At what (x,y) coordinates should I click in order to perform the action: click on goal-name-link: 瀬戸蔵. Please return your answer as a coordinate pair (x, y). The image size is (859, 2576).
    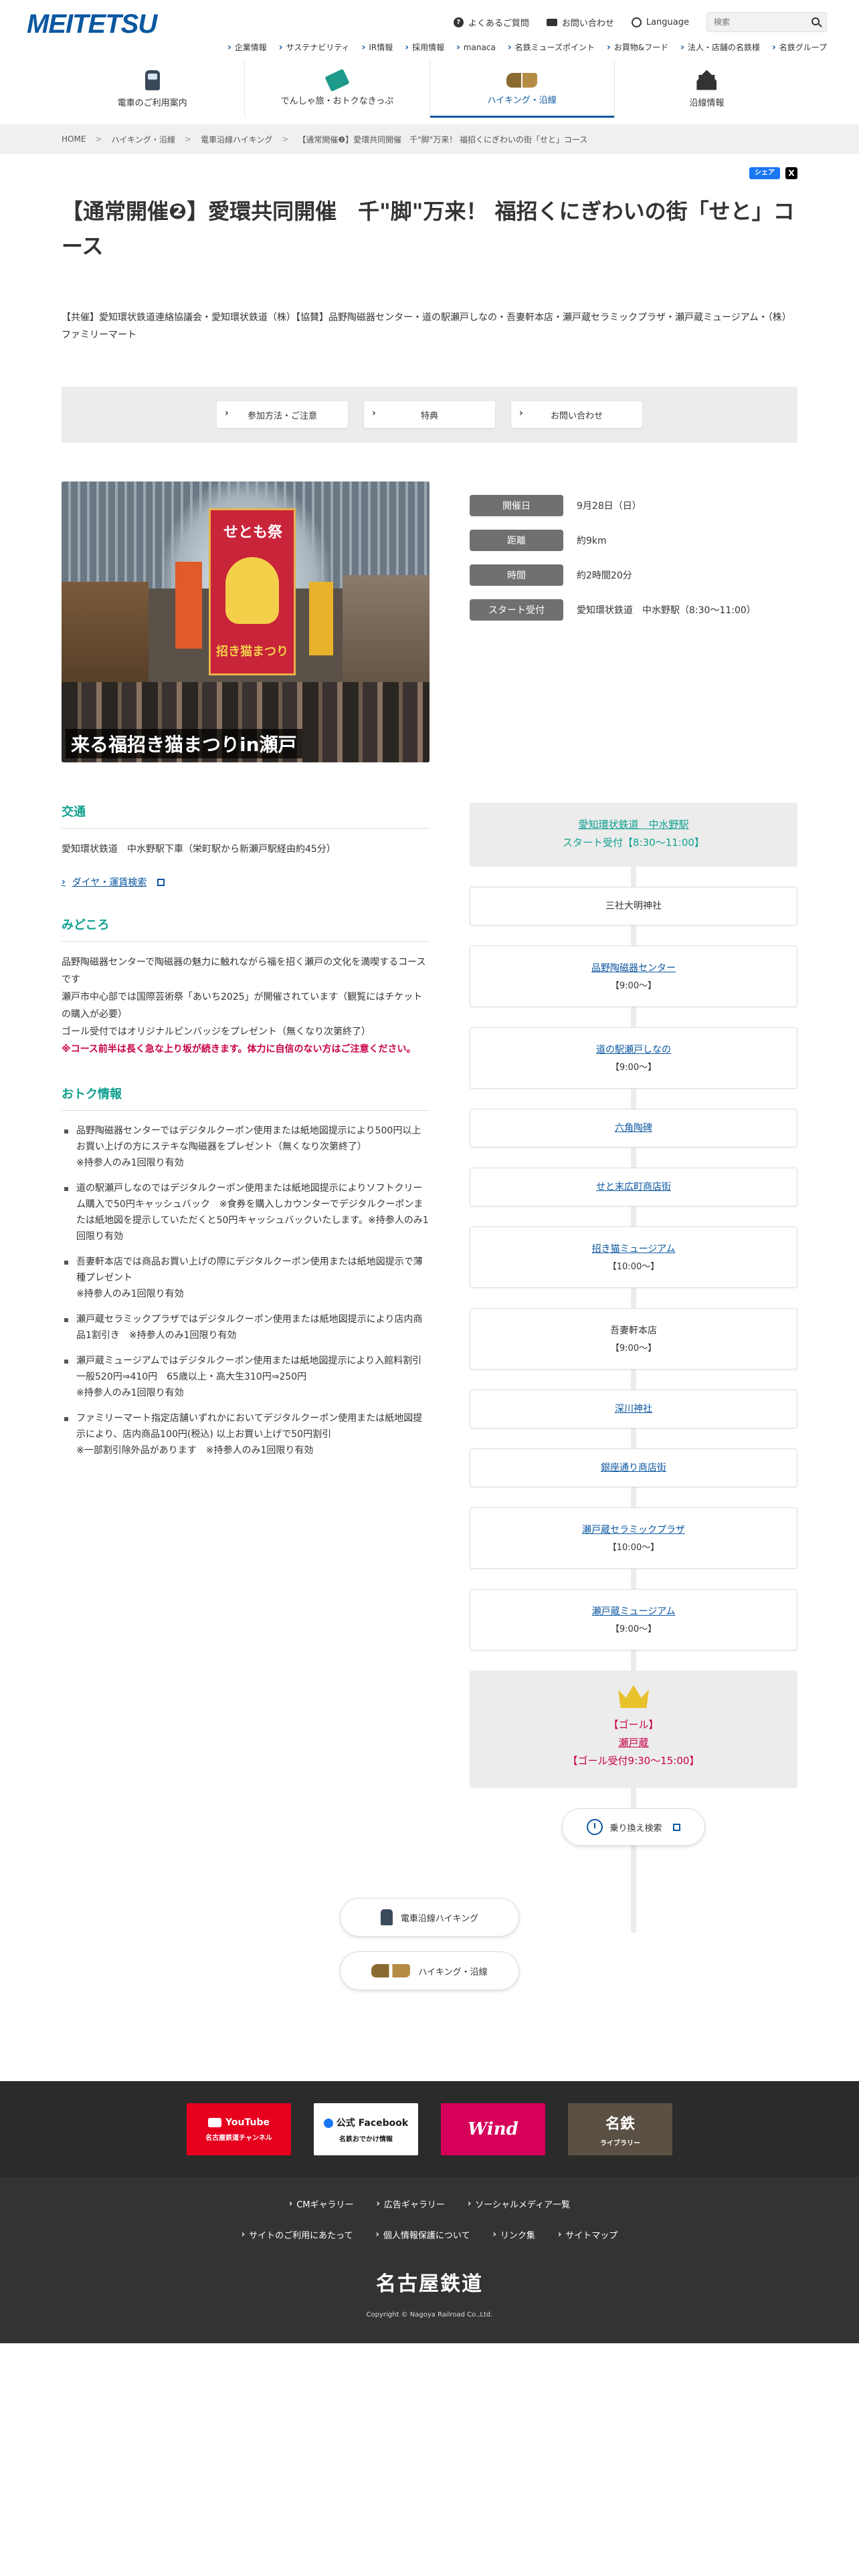
    Looking at the image, I should click on (633, 1742).